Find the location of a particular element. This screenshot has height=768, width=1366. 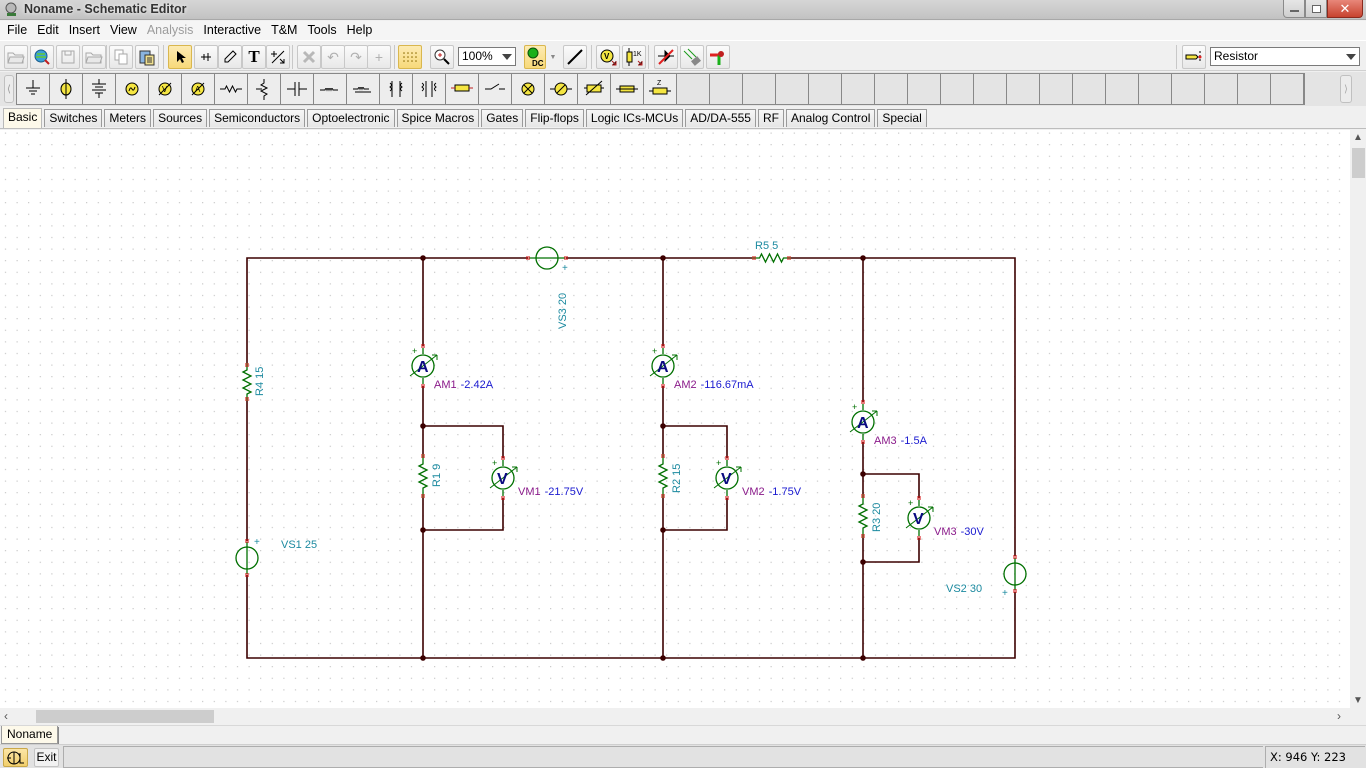

impedance-icon: Z is located at coordinates (660, 87).